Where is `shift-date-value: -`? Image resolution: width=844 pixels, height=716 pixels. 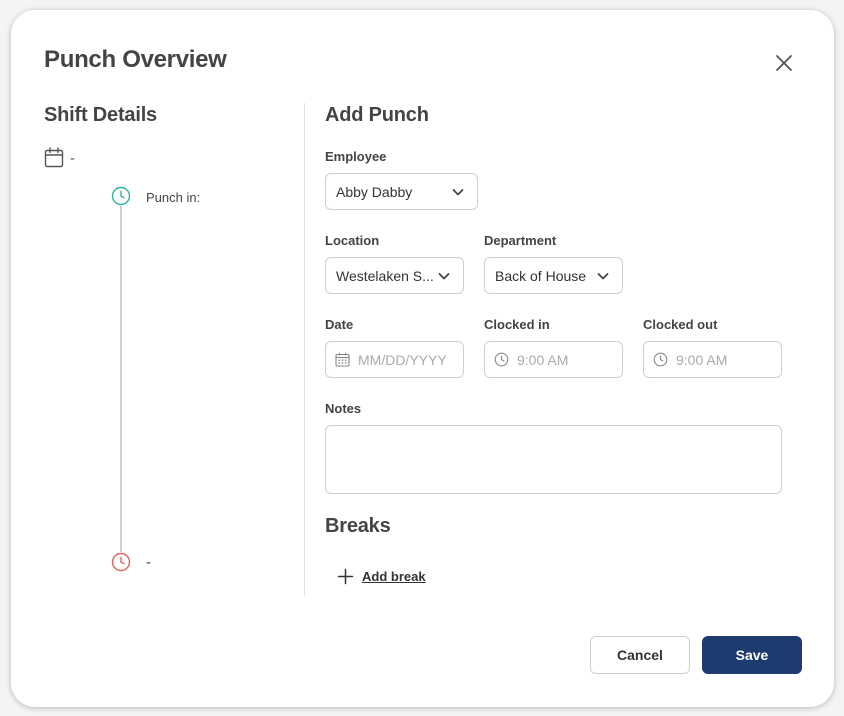
shift-date-value: - is located at coordinates (72, 158).